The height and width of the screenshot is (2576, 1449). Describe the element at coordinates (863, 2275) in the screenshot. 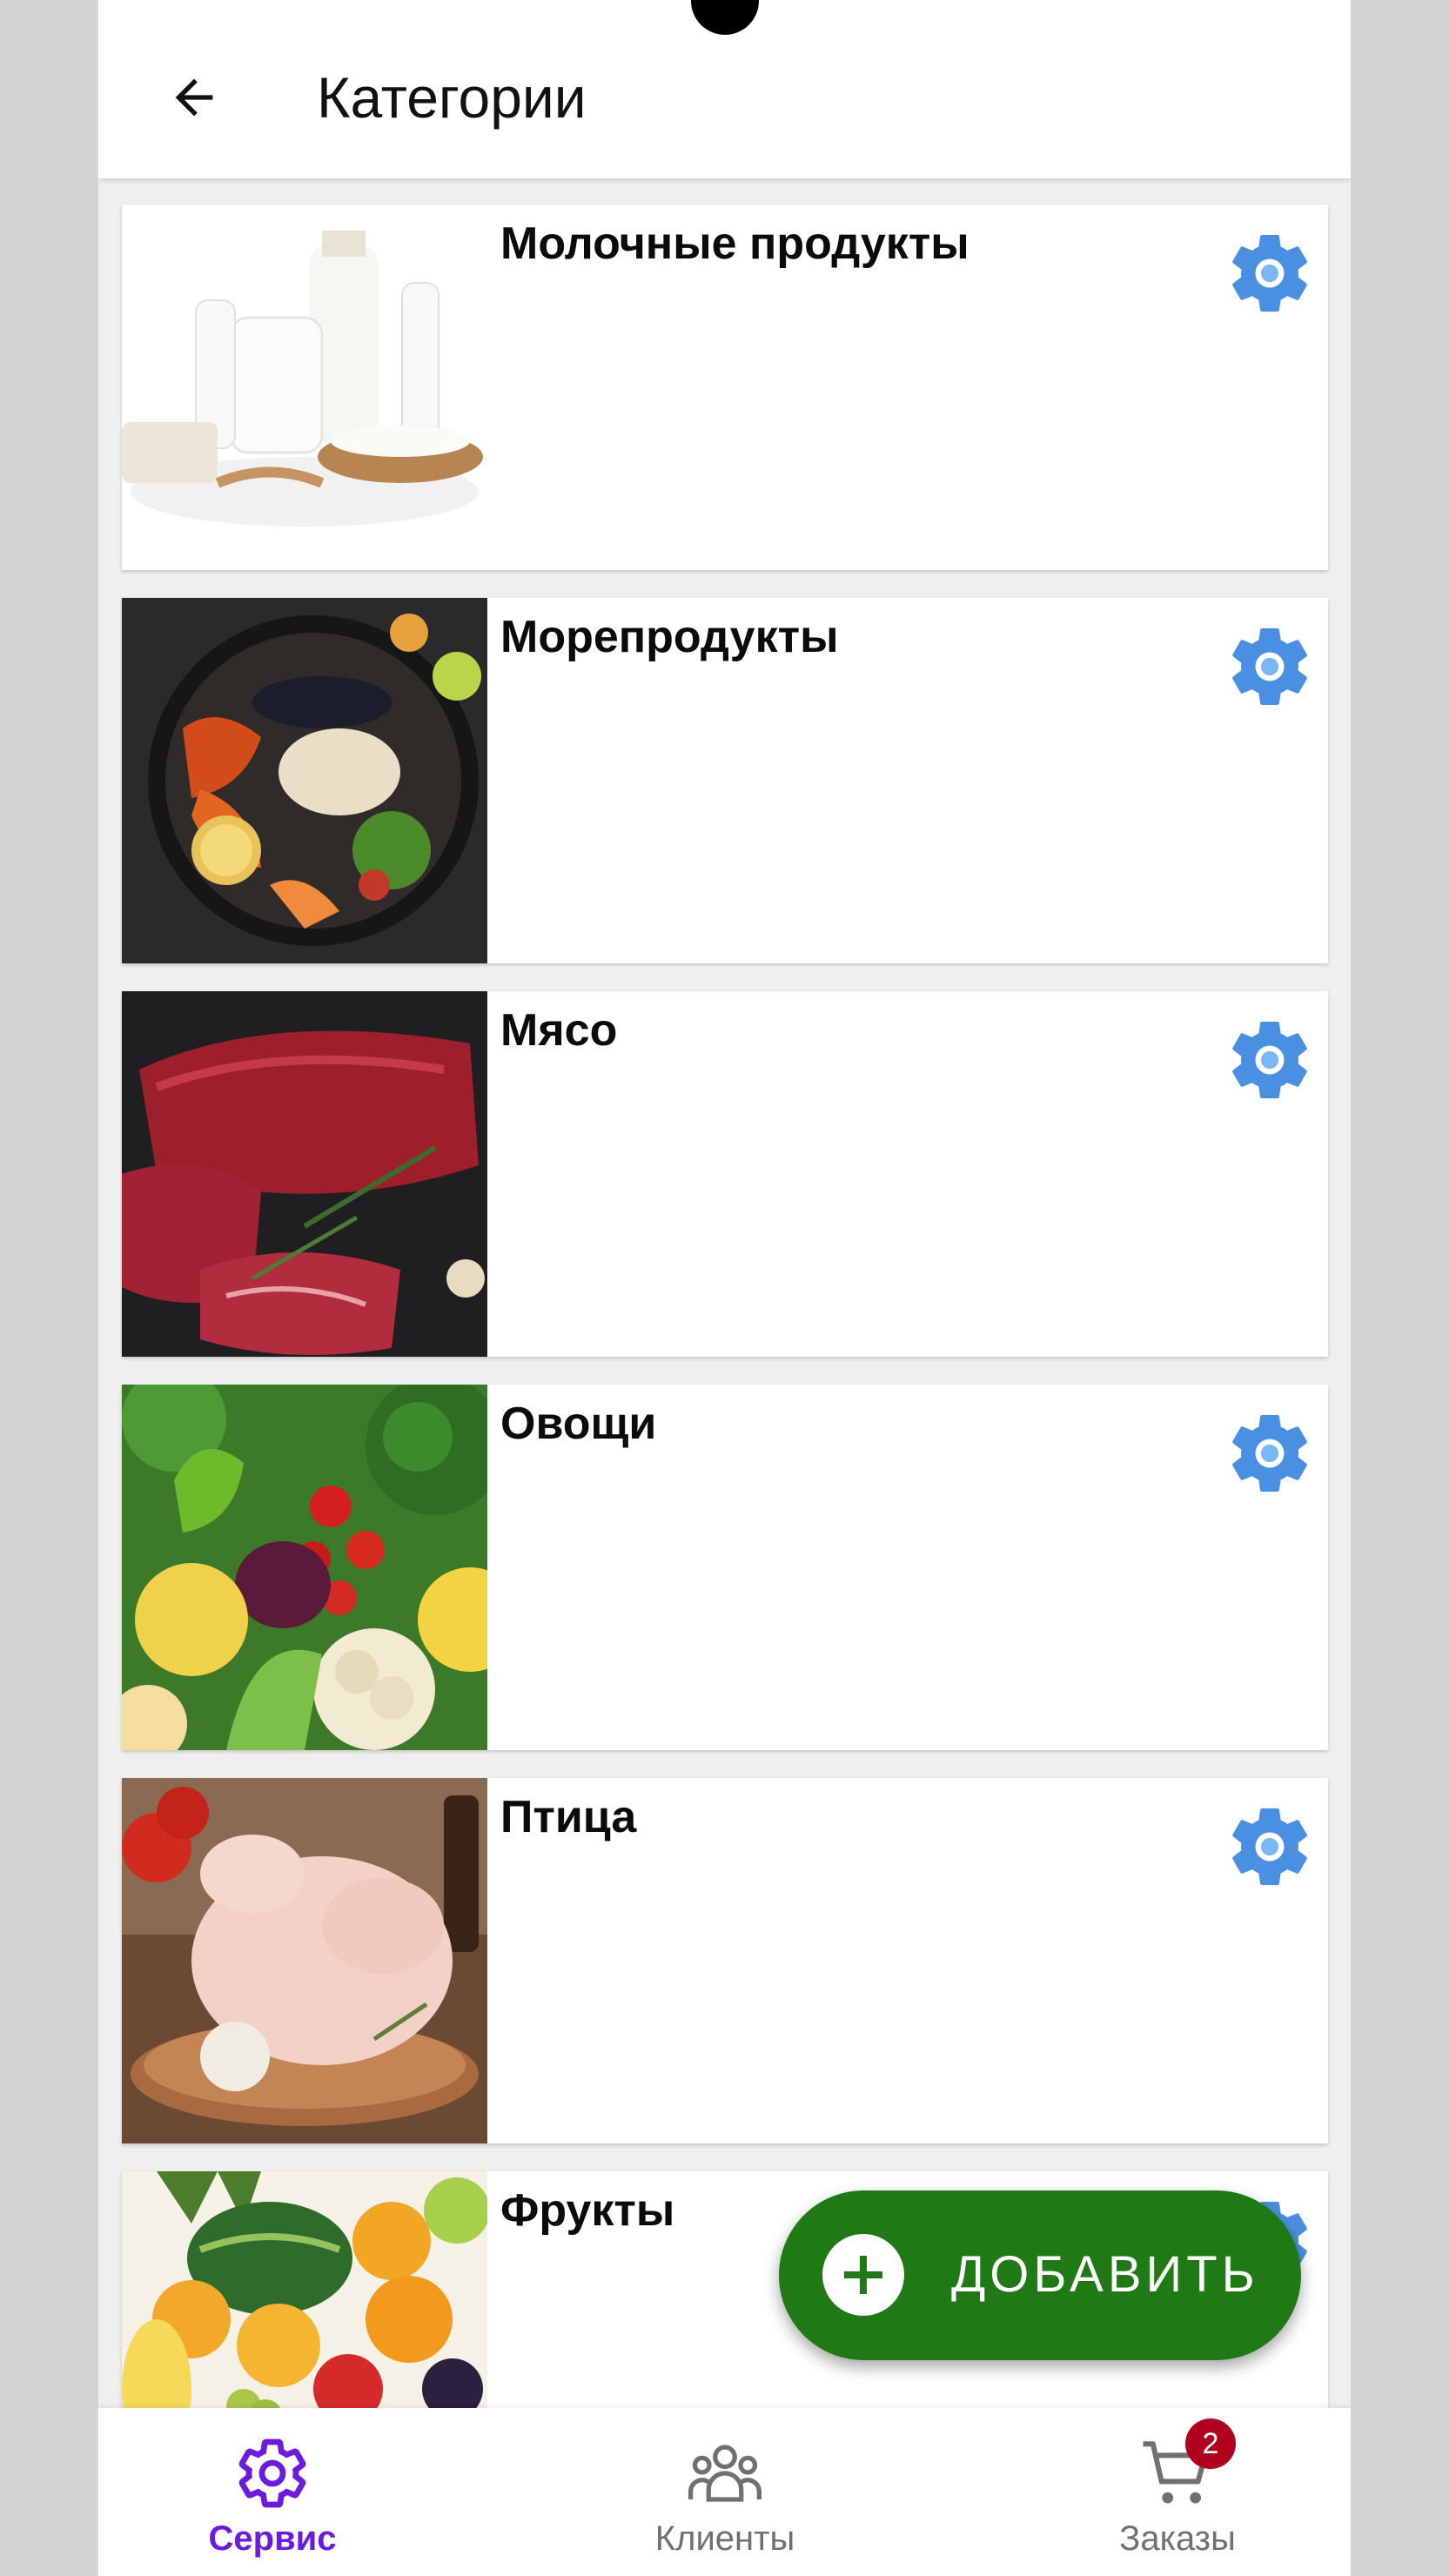

I see `plus-icon` at that location.